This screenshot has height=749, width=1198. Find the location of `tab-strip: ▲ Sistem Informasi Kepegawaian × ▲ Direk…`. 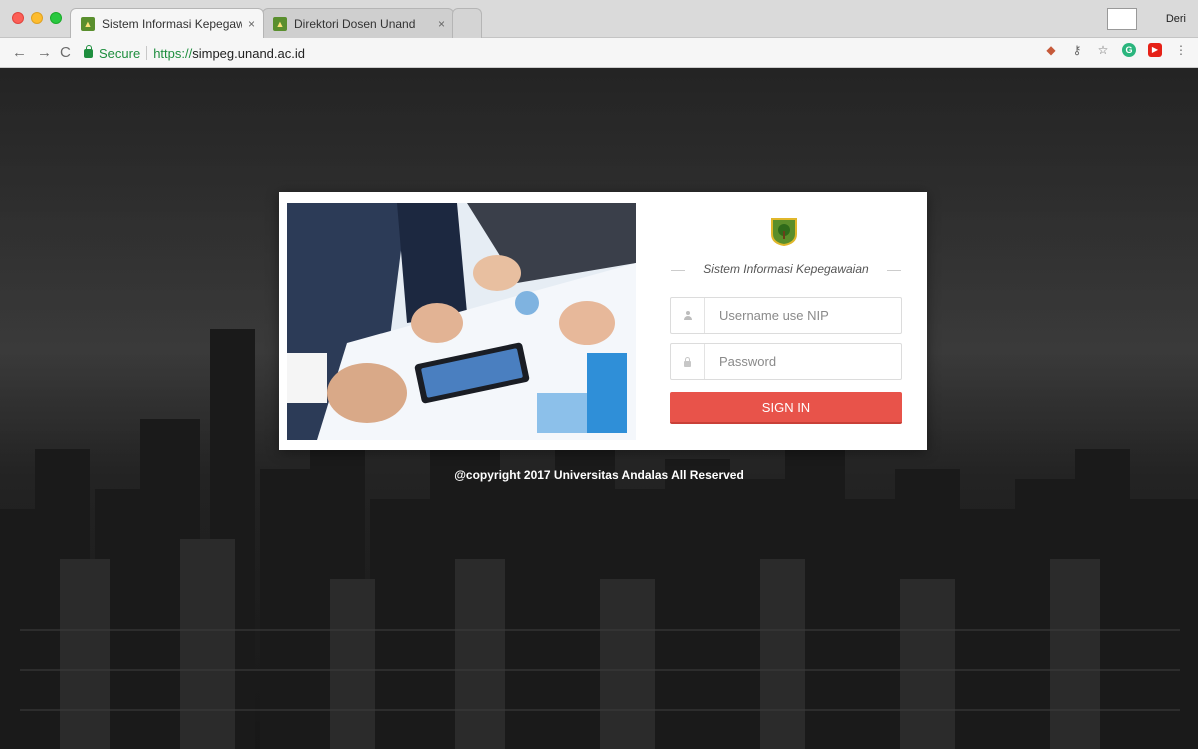

tab-strip: ▲ Sistem Informasi Kepegawaian × ▲ Direk… is located at coordinates (599, 19).